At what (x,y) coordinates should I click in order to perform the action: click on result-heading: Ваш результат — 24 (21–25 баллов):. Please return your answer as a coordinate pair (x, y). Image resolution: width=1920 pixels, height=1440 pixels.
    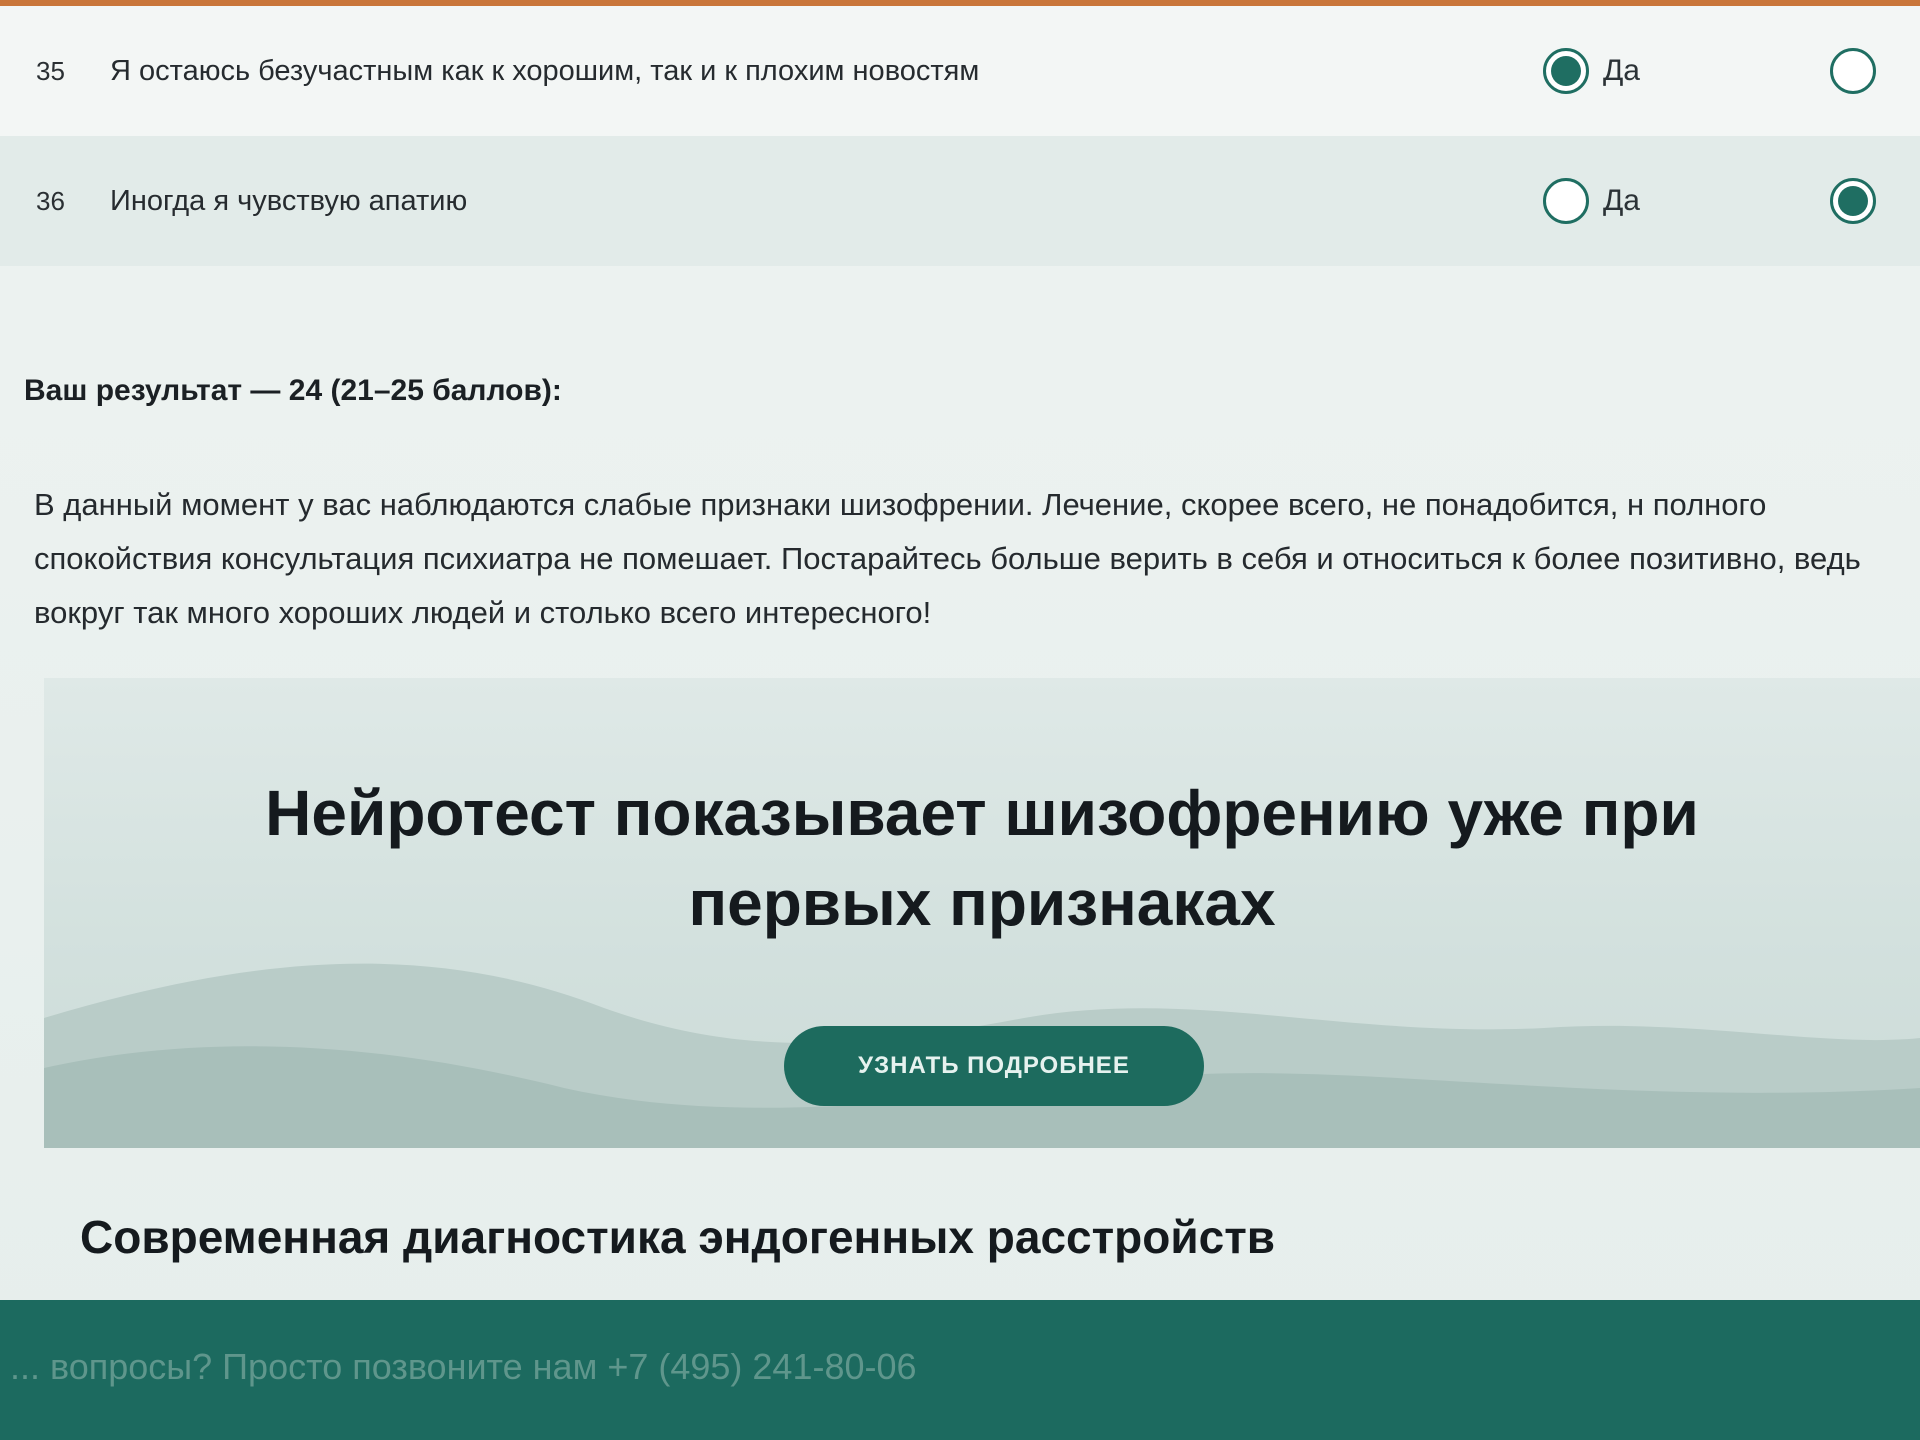
    Looking at the image, I should click on (293, 390).